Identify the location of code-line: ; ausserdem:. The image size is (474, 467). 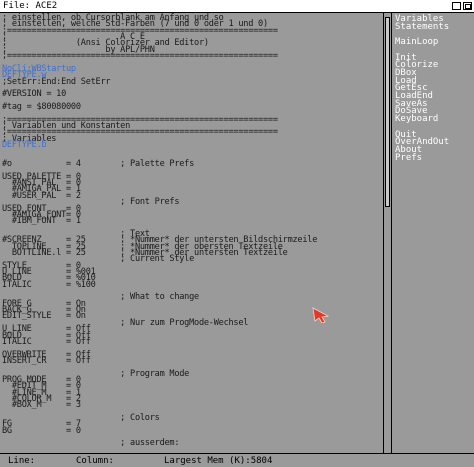
(90, 443).